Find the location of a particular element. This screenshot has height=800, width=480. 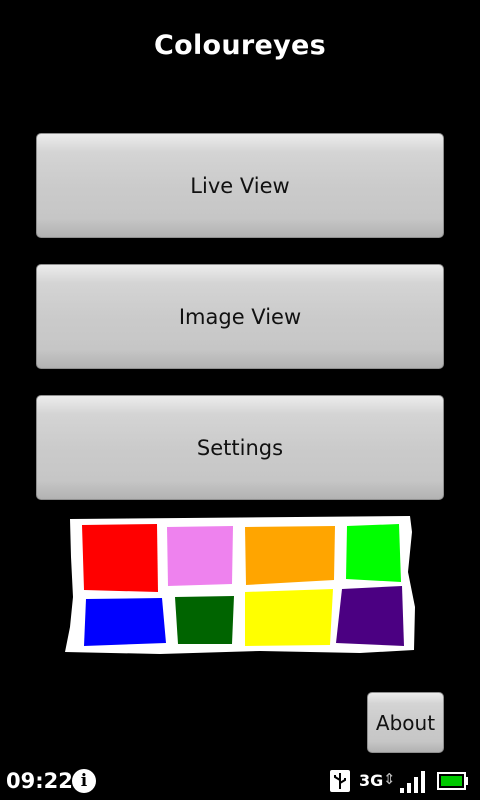

swatch-red is located at coordinates (120, 558).